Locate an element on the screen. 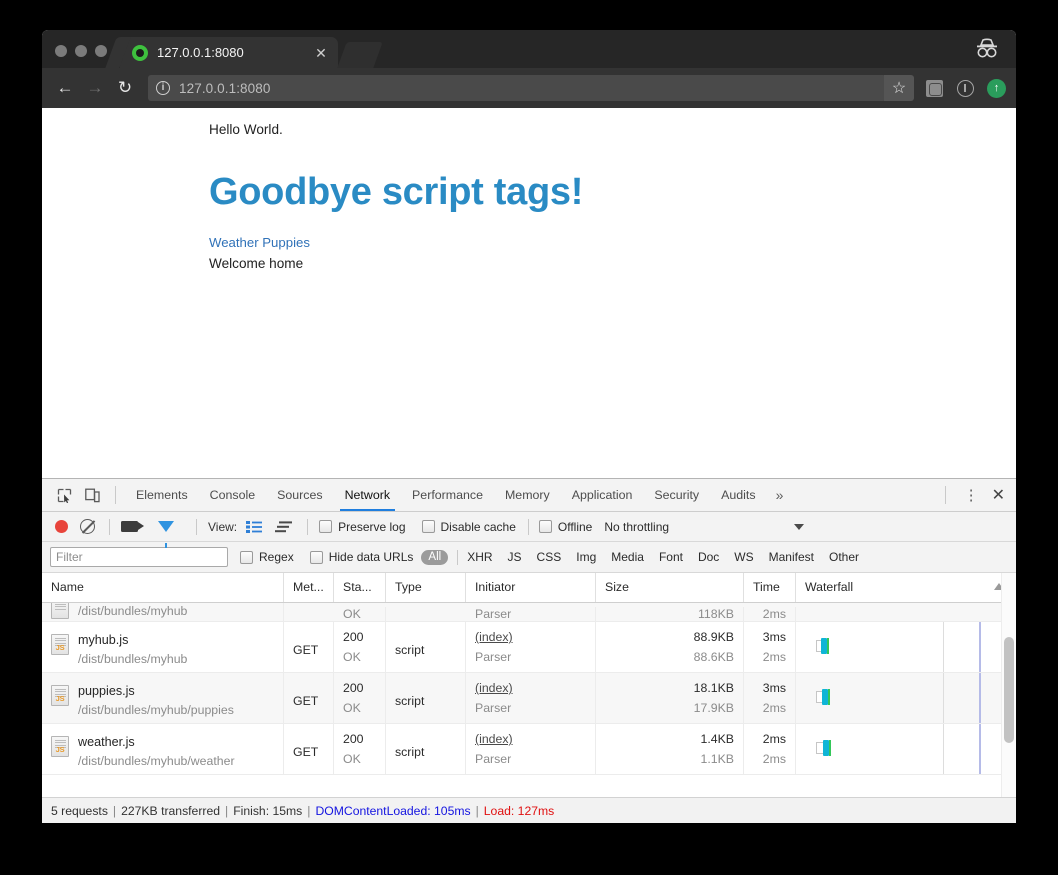 This screenshot has width=1058, height=875. tab-label: Performance is located at coordinates (447, 495).